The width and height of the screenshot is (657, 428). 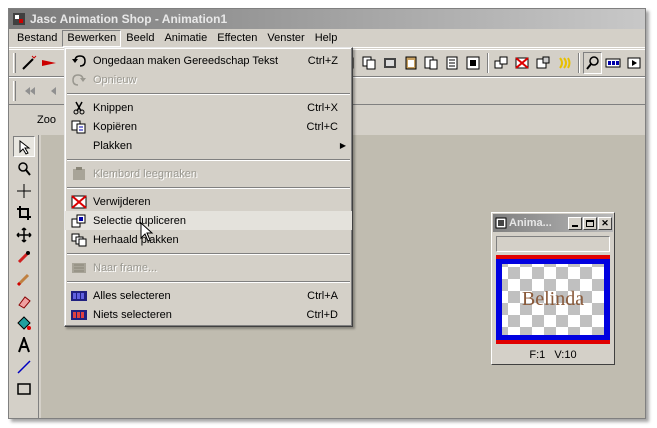 I want to click on duplicate-icon, so click(x=501, y=62).